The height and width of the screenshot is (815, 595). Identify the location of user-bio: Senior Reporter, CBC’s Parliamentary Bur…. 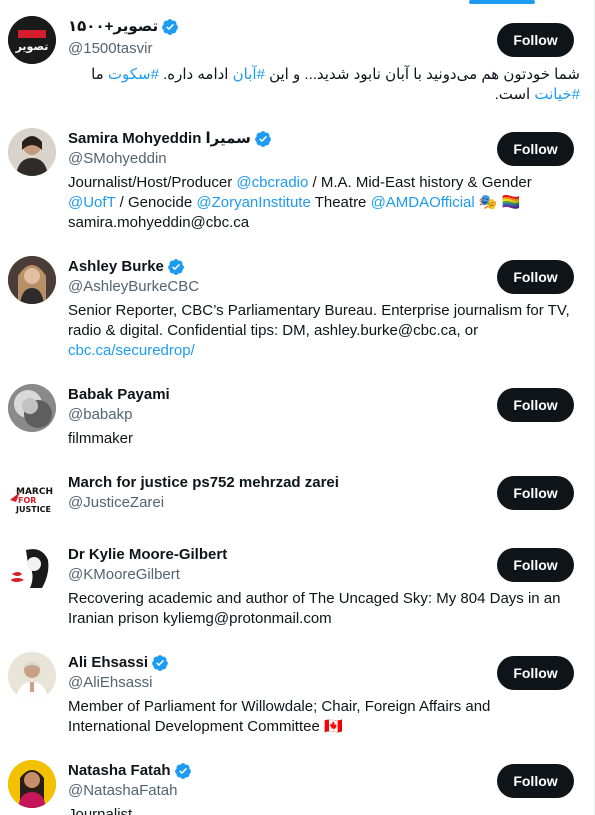
(321, 331).